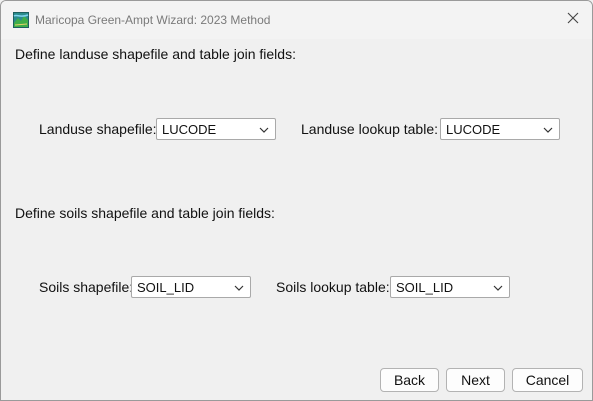  What do you see at coordinates (473, 129) in the screenshot?
I see `landuse-lookup-value: LUCODE` at bounding box center [473, 129].